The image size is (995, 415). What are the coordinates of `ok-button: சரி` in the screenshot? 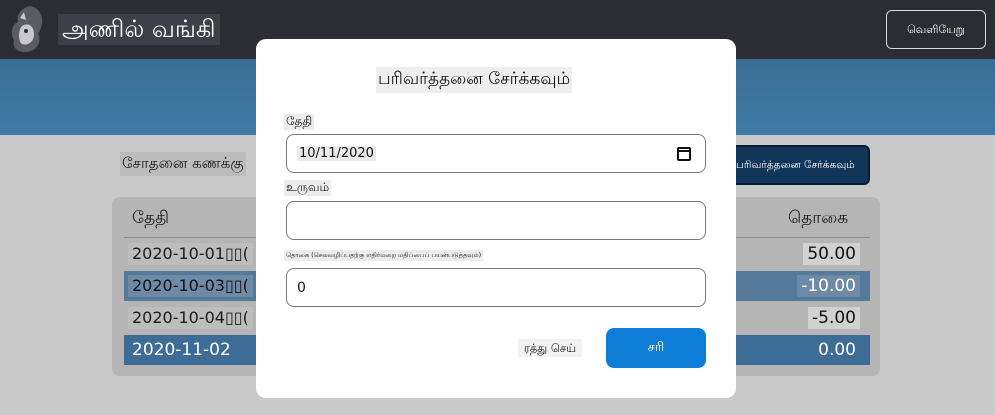 It's located at (656, 348).